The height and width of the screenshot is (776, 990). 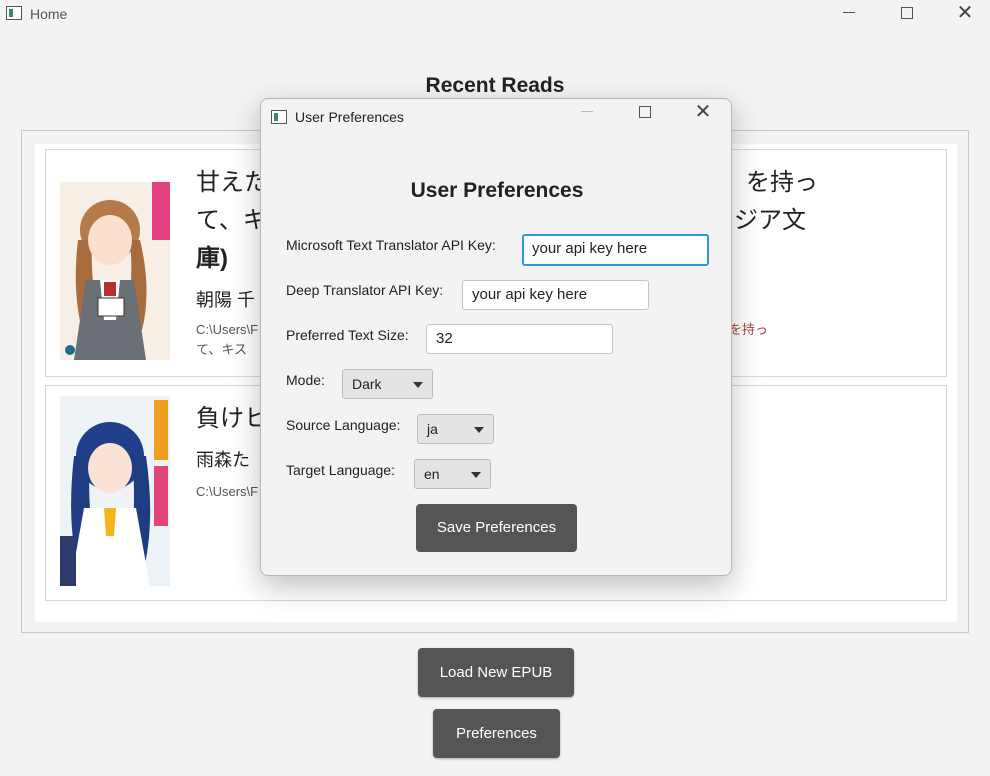 I want to click on ms-api-key-label: Microsoft Text Translator API Key:, so click(x=391, y=245).